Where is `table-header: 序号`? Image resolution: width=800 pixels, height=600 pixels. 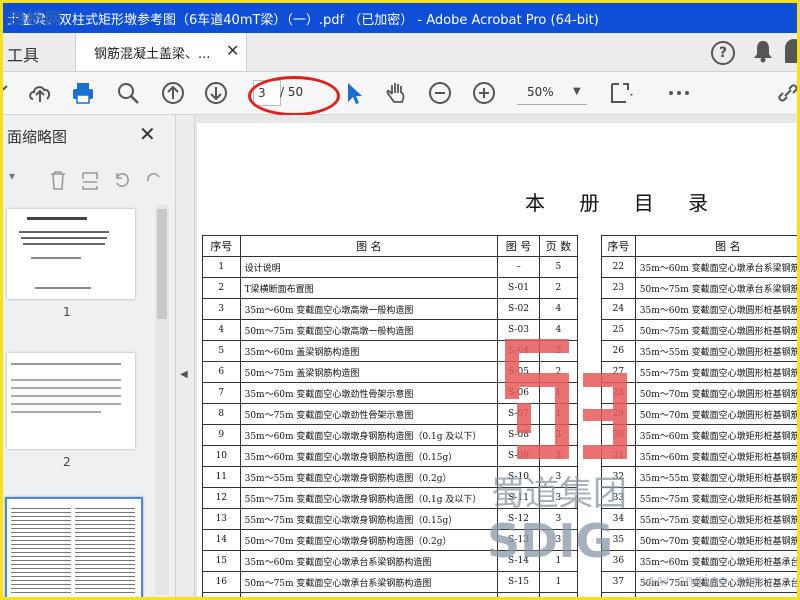 table-header: 序号 is located at coordinates (618, 246).